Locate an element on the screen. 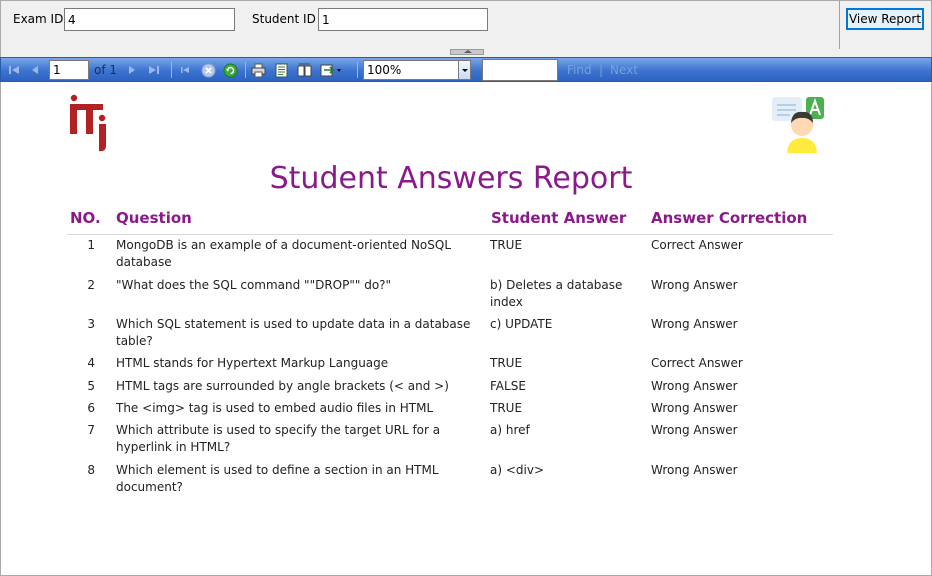 The height and width of the screenshot is (576, 932). find-input is located at coordinates (520, 70).